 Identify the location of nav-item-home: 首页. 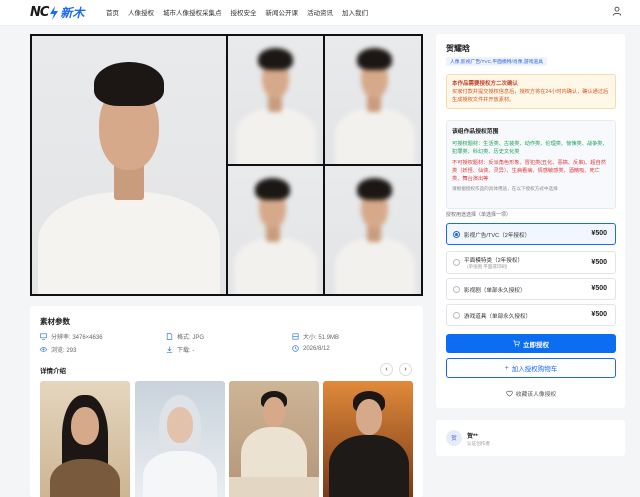
(112, 12).